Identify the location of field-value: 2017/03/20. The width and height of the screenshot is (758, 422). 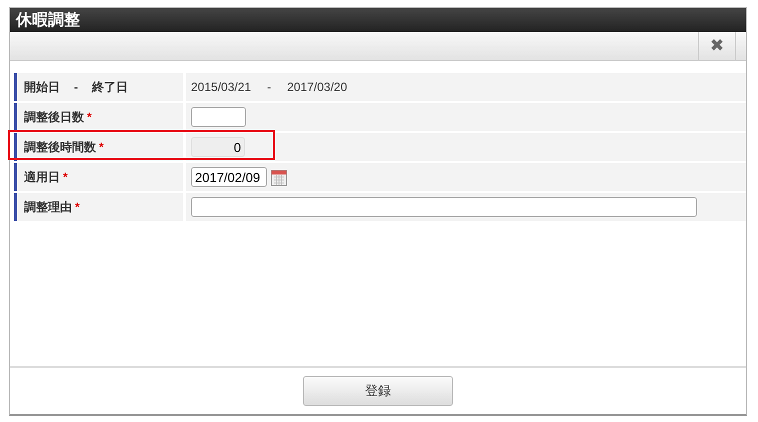
(317, 87).